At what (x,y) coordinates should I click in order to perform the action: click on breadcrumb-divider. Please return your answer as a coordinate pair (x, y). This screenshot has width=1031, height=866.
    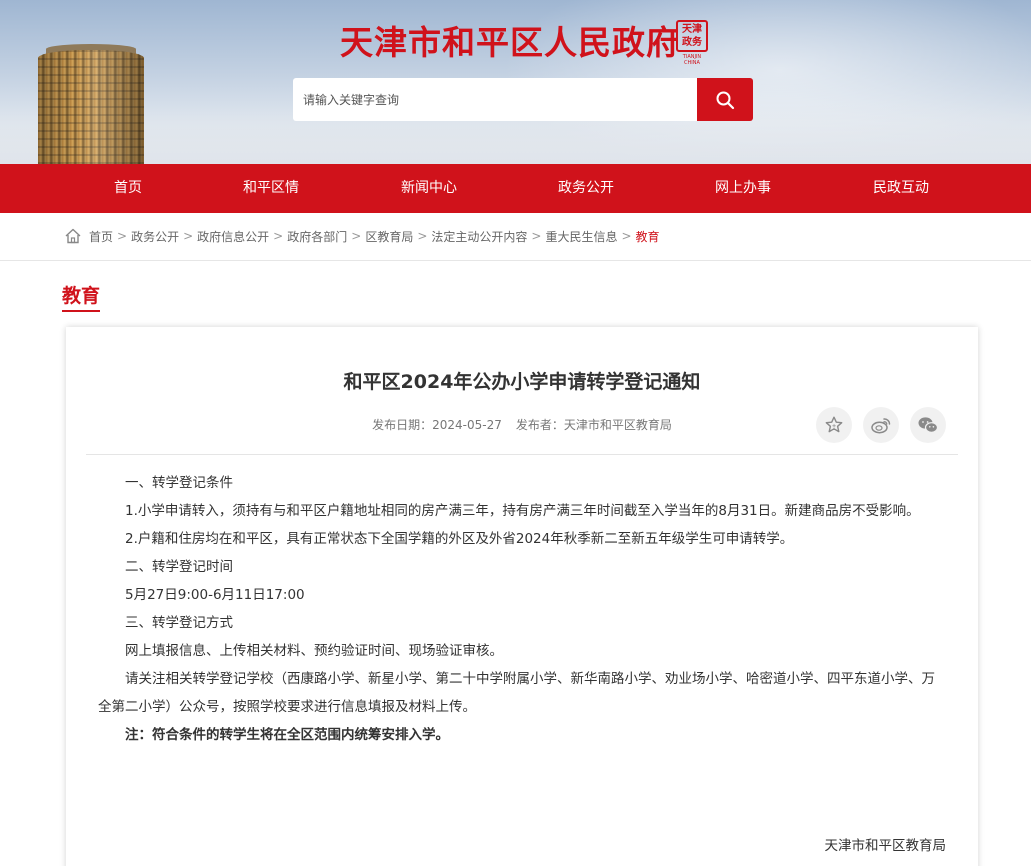
    Looking at the image, I should click on (515, 260).